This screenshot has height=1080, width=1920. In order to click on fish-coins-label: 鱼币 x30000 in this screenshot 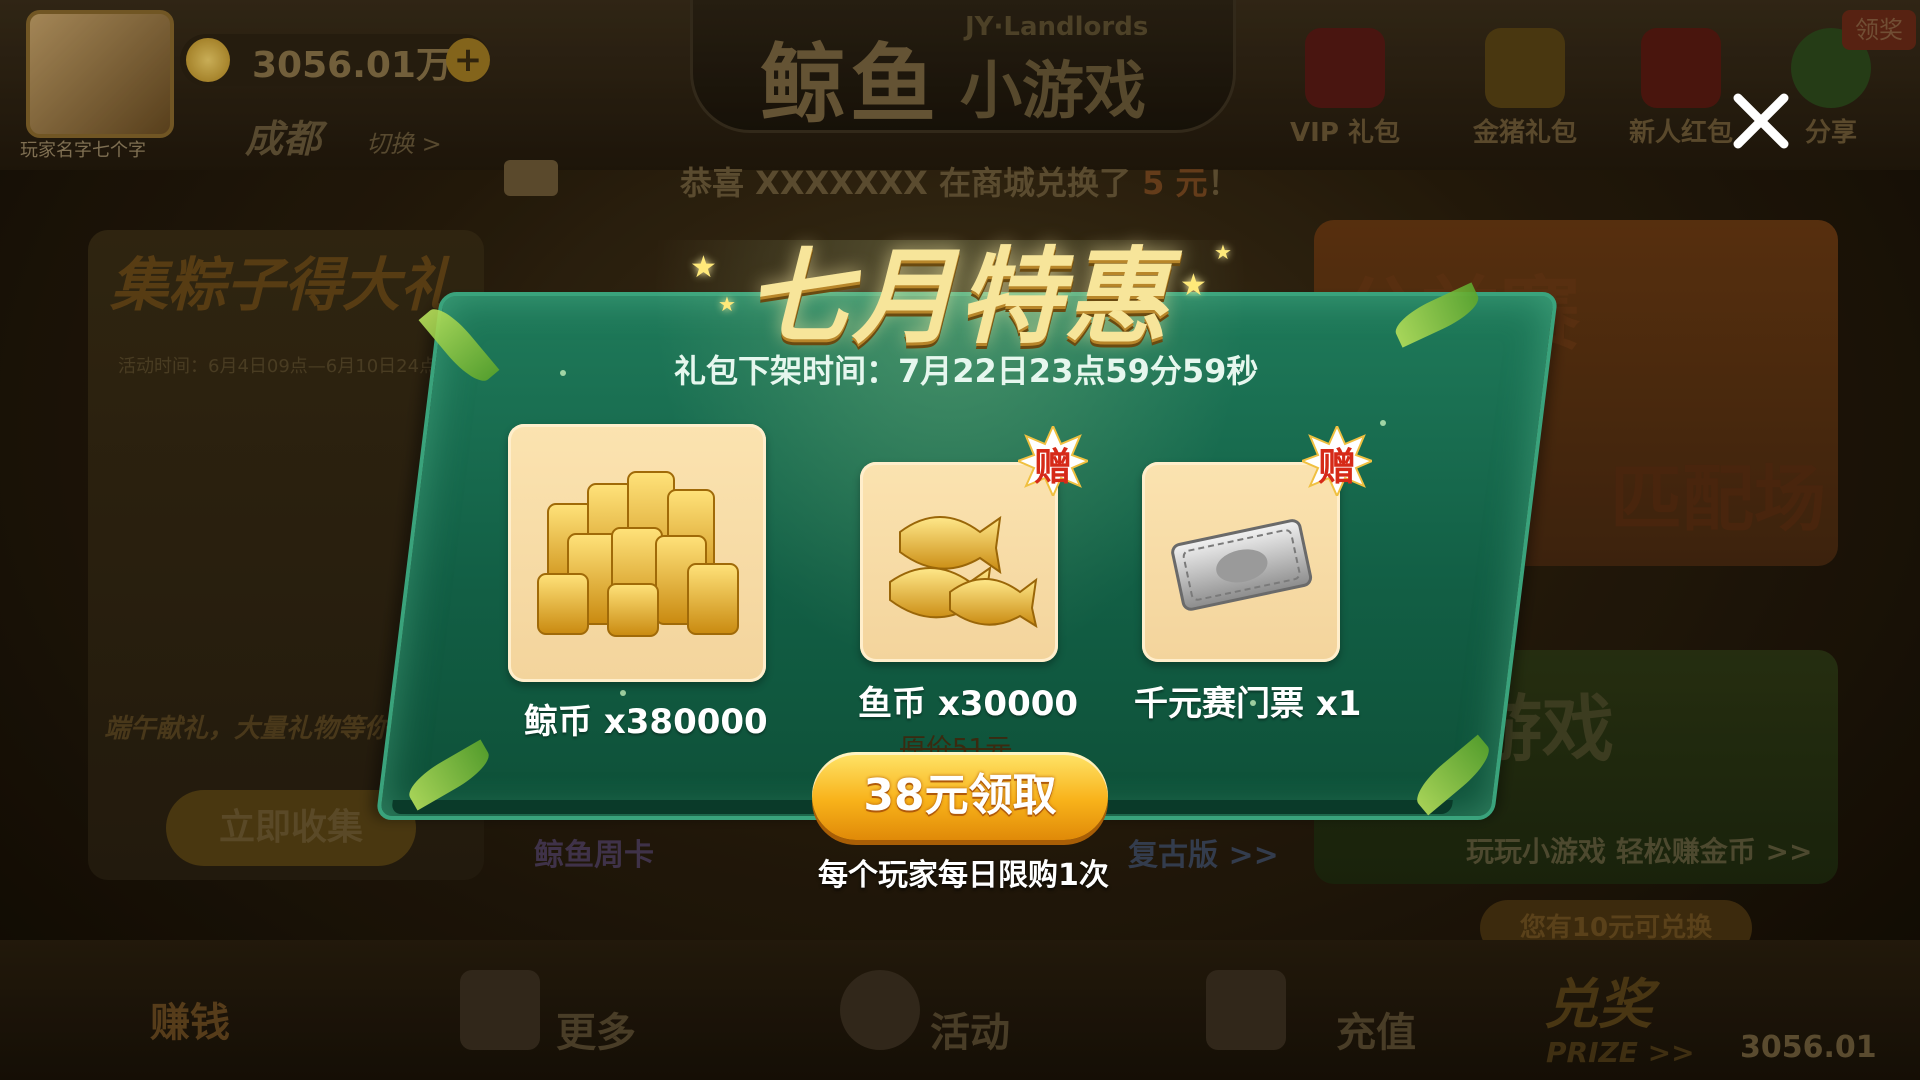, I will do `click(968, 704)`.